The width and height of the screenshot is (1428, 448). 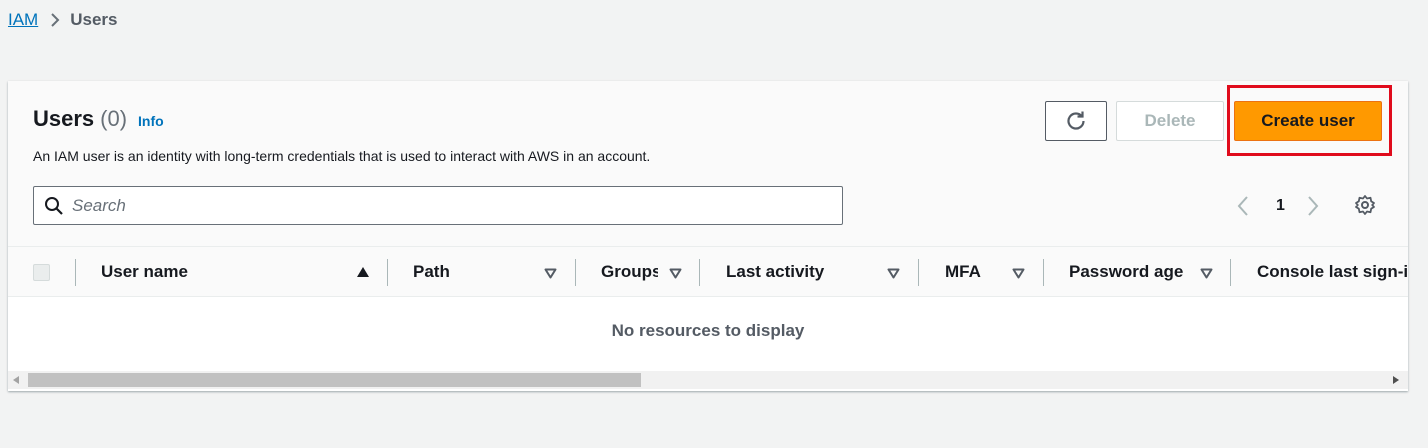 I want to click on refresh-button, so click(x=1076, y=121).